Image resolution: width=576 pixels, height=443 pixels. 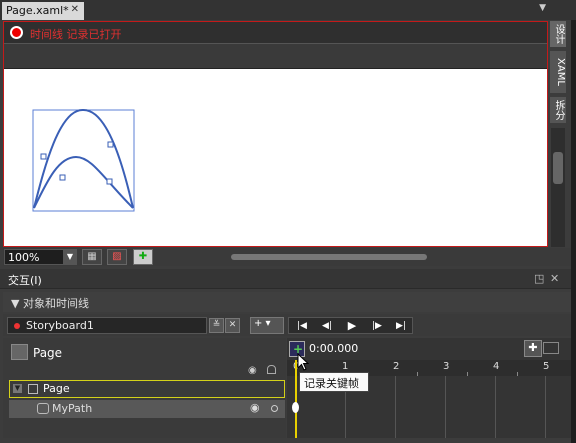 I want to click on tab-xaml: XAML, so click(x=558, y=72).